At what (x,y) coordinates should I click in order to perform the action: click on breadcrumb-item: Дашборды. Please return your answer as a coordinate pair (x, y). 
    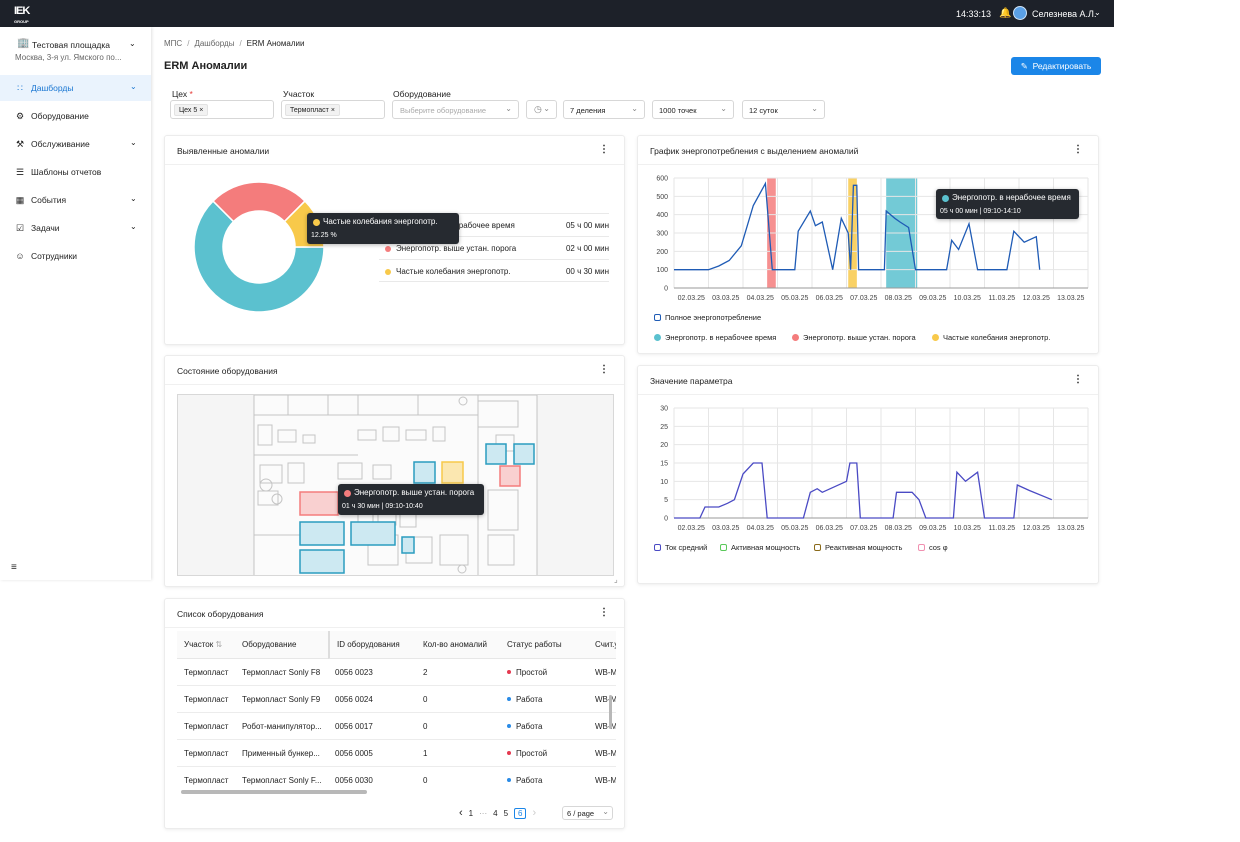
    Looking at the image, I should click on (214, 43).